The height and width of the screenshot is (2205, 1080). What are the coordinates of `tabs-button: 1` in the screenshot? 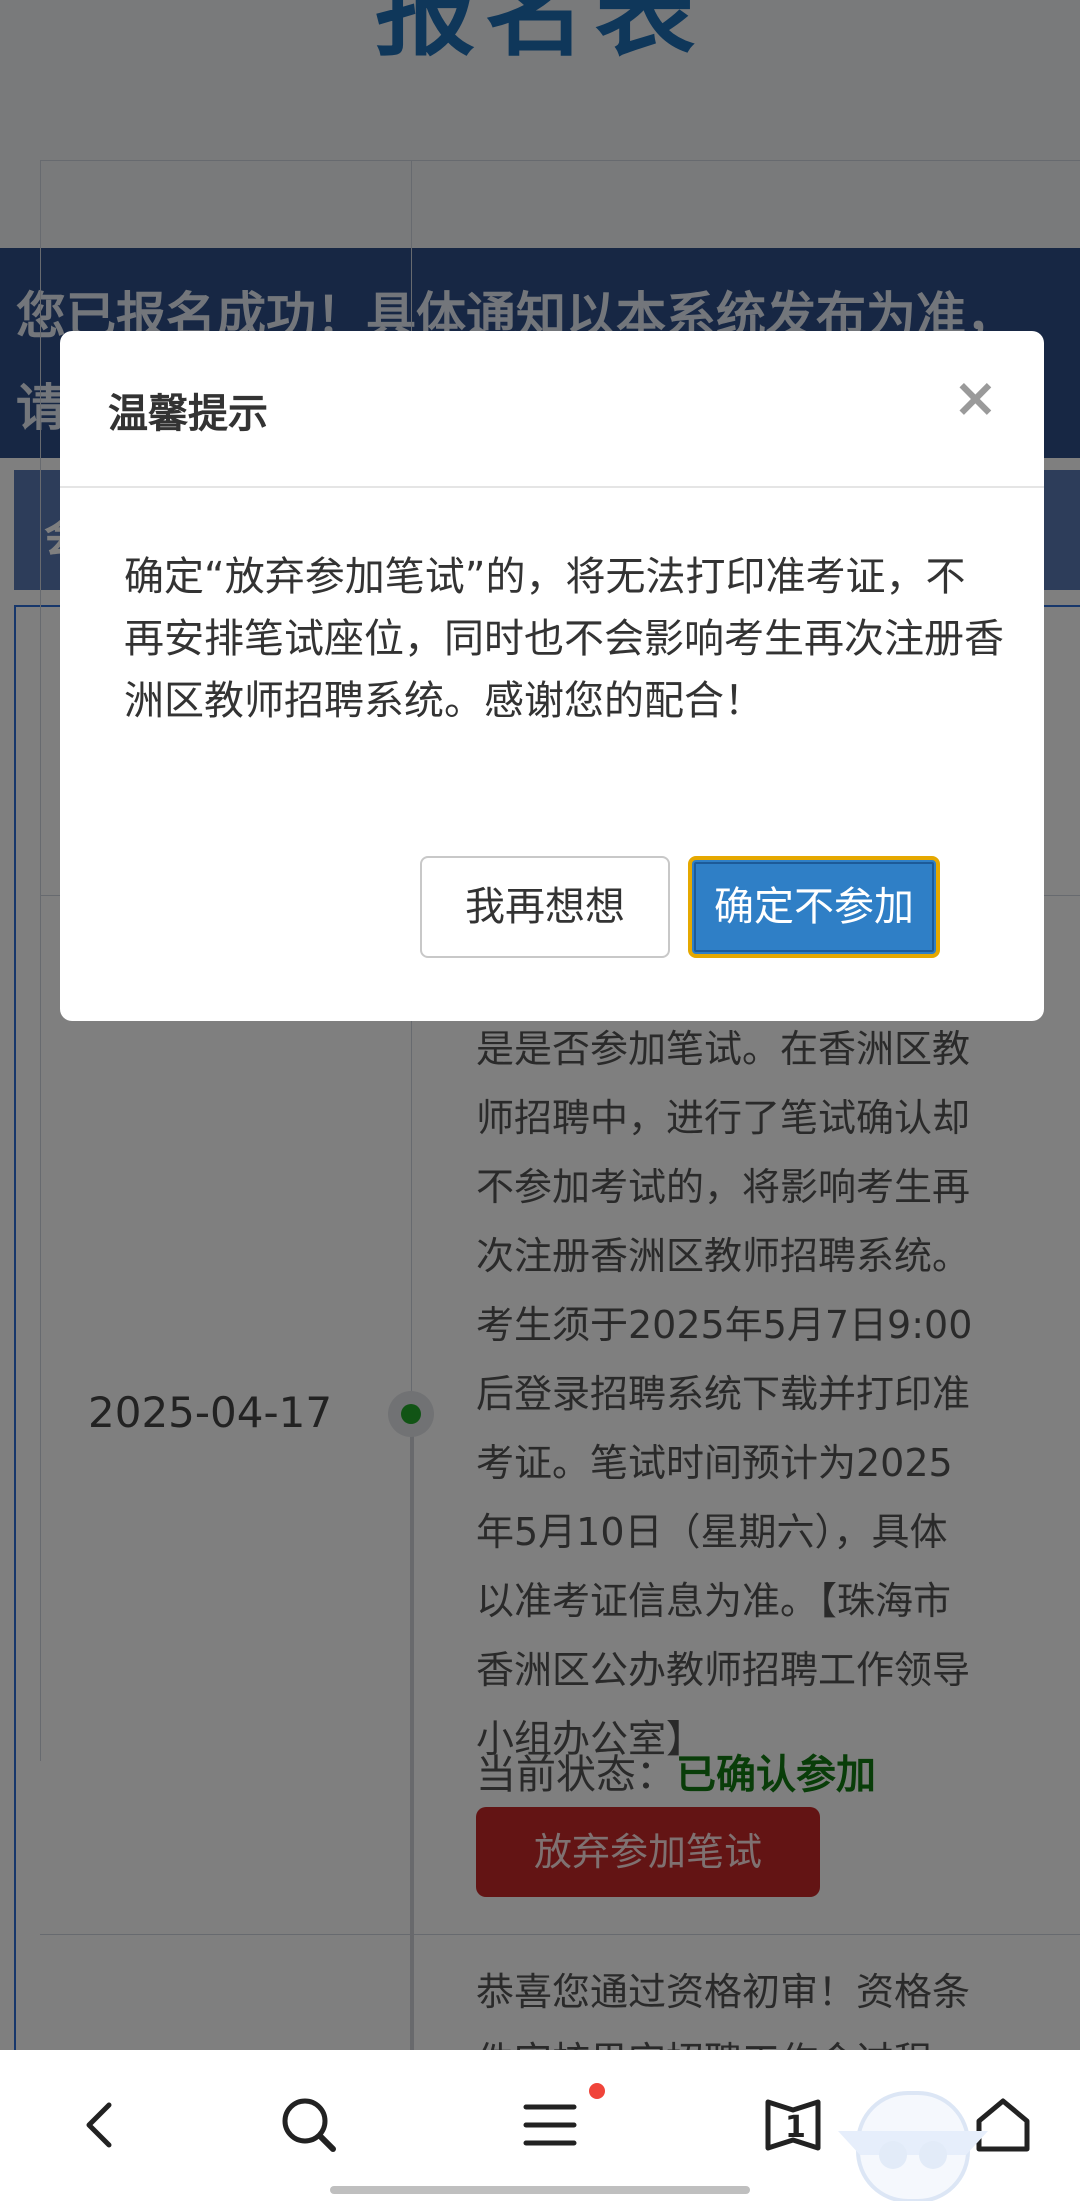 It's located at (793, 2125).